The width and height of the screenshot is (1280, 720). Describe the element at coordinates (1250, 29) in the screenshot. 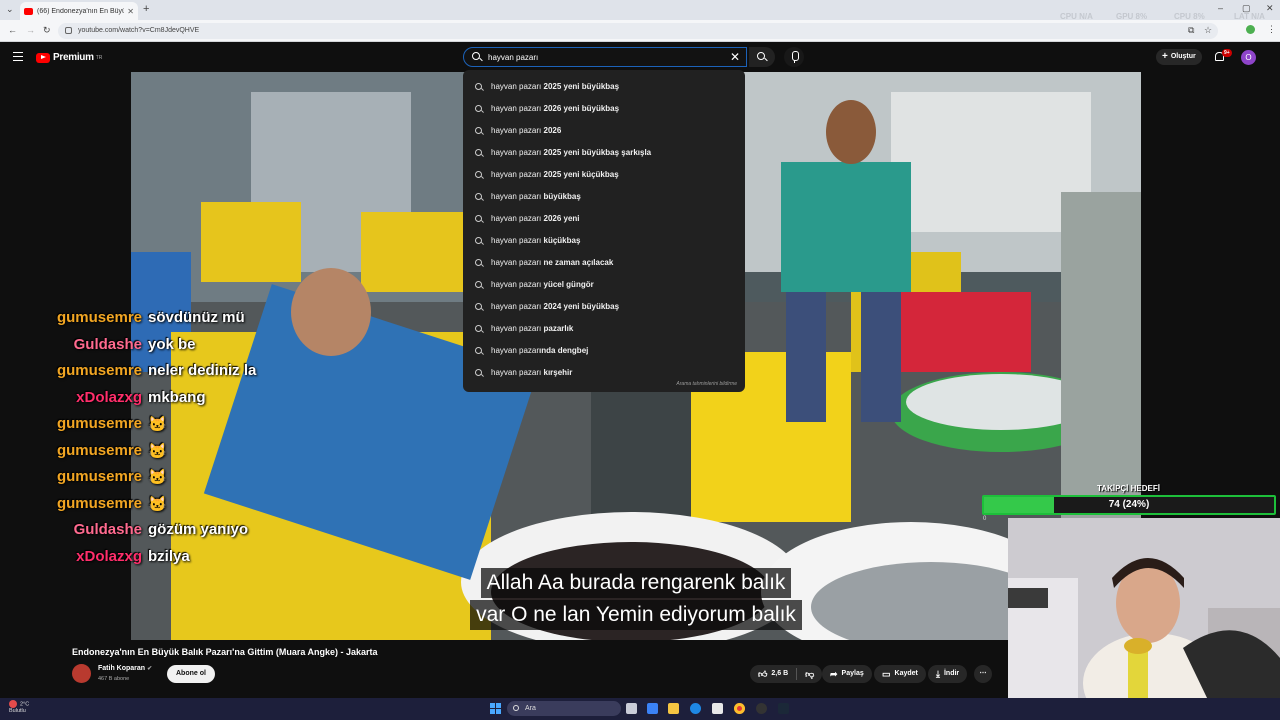

I see `profile-icon` at that location.